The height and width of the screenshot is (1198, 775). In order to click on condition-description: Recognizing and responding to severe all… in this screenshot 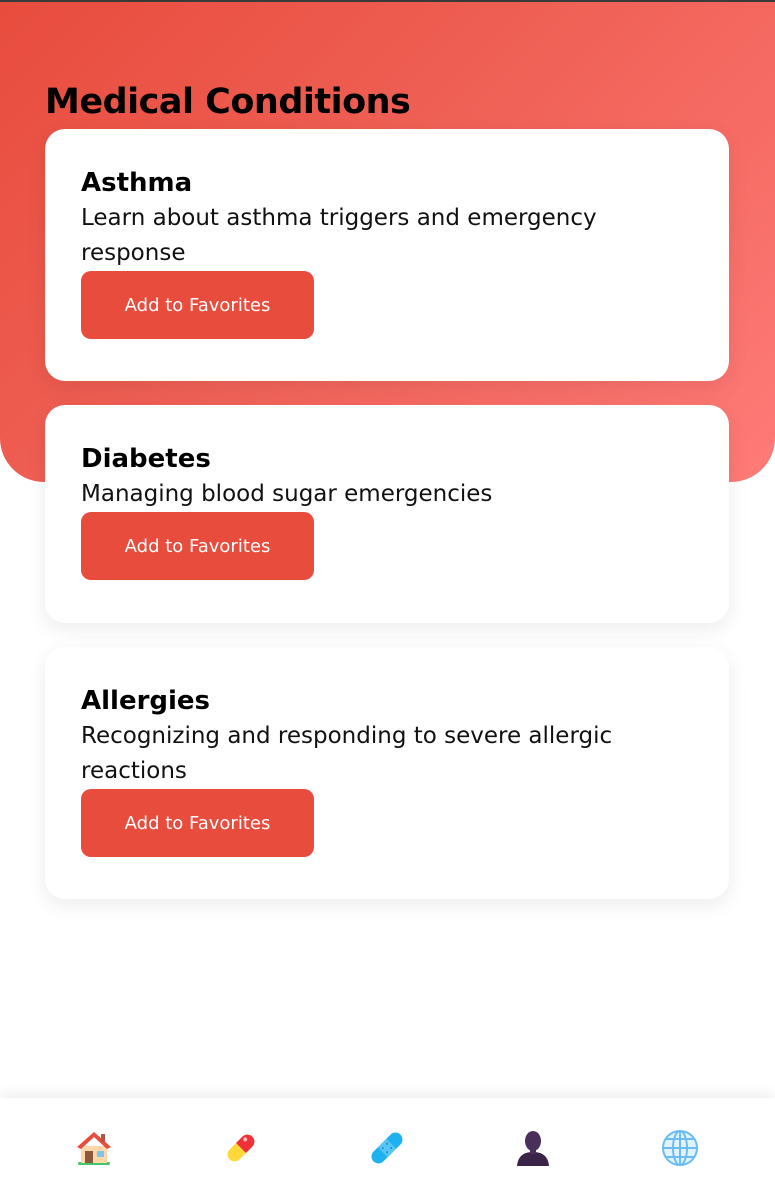, I will do `click(347, 753)`.